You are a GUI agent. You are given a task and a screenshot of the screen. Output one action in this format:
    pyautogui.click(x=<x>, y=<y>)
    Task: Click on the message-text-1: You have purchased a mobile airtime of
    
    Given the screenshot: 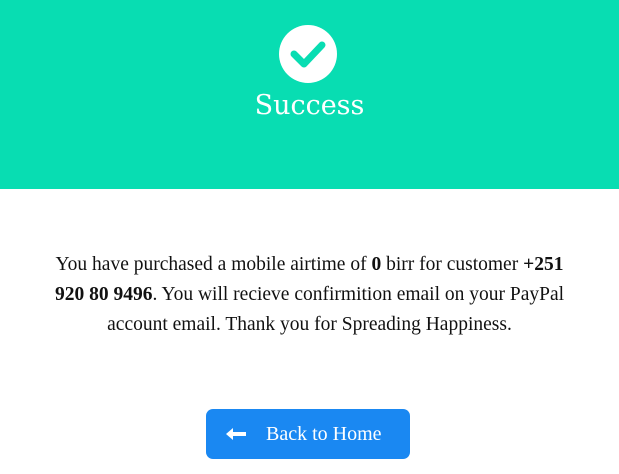 What is the action you would take?
    pyautogui.click(x=213, y=264)
    